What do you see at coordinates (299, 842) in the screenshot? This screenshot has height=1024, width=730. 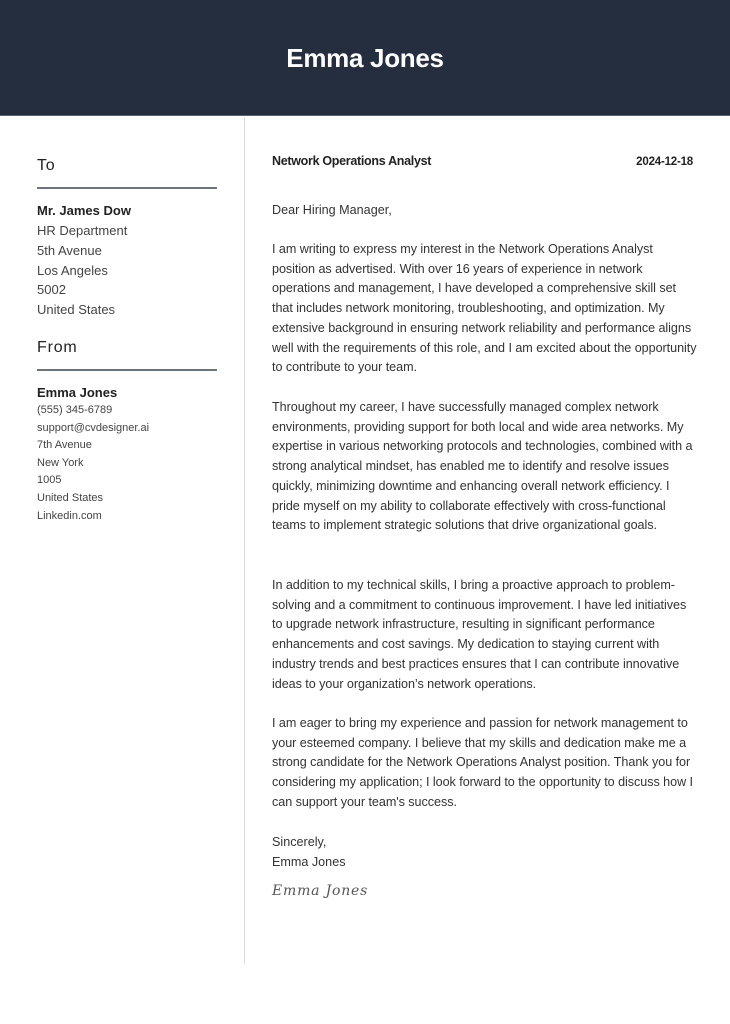 I see `closing-phrase: Sincerely,` at bounding box center [299, 842].